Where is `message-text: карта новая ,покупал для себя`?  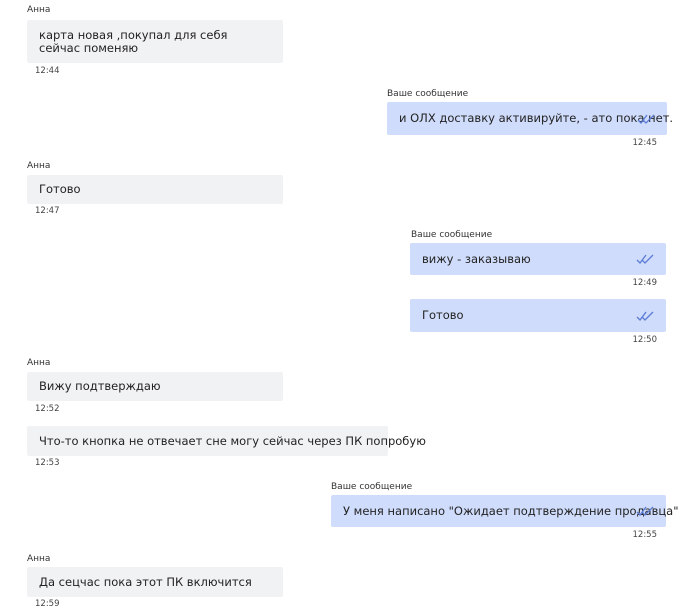 message-text: карта новая ,покупал для себя is located at coordinates (133, 34).